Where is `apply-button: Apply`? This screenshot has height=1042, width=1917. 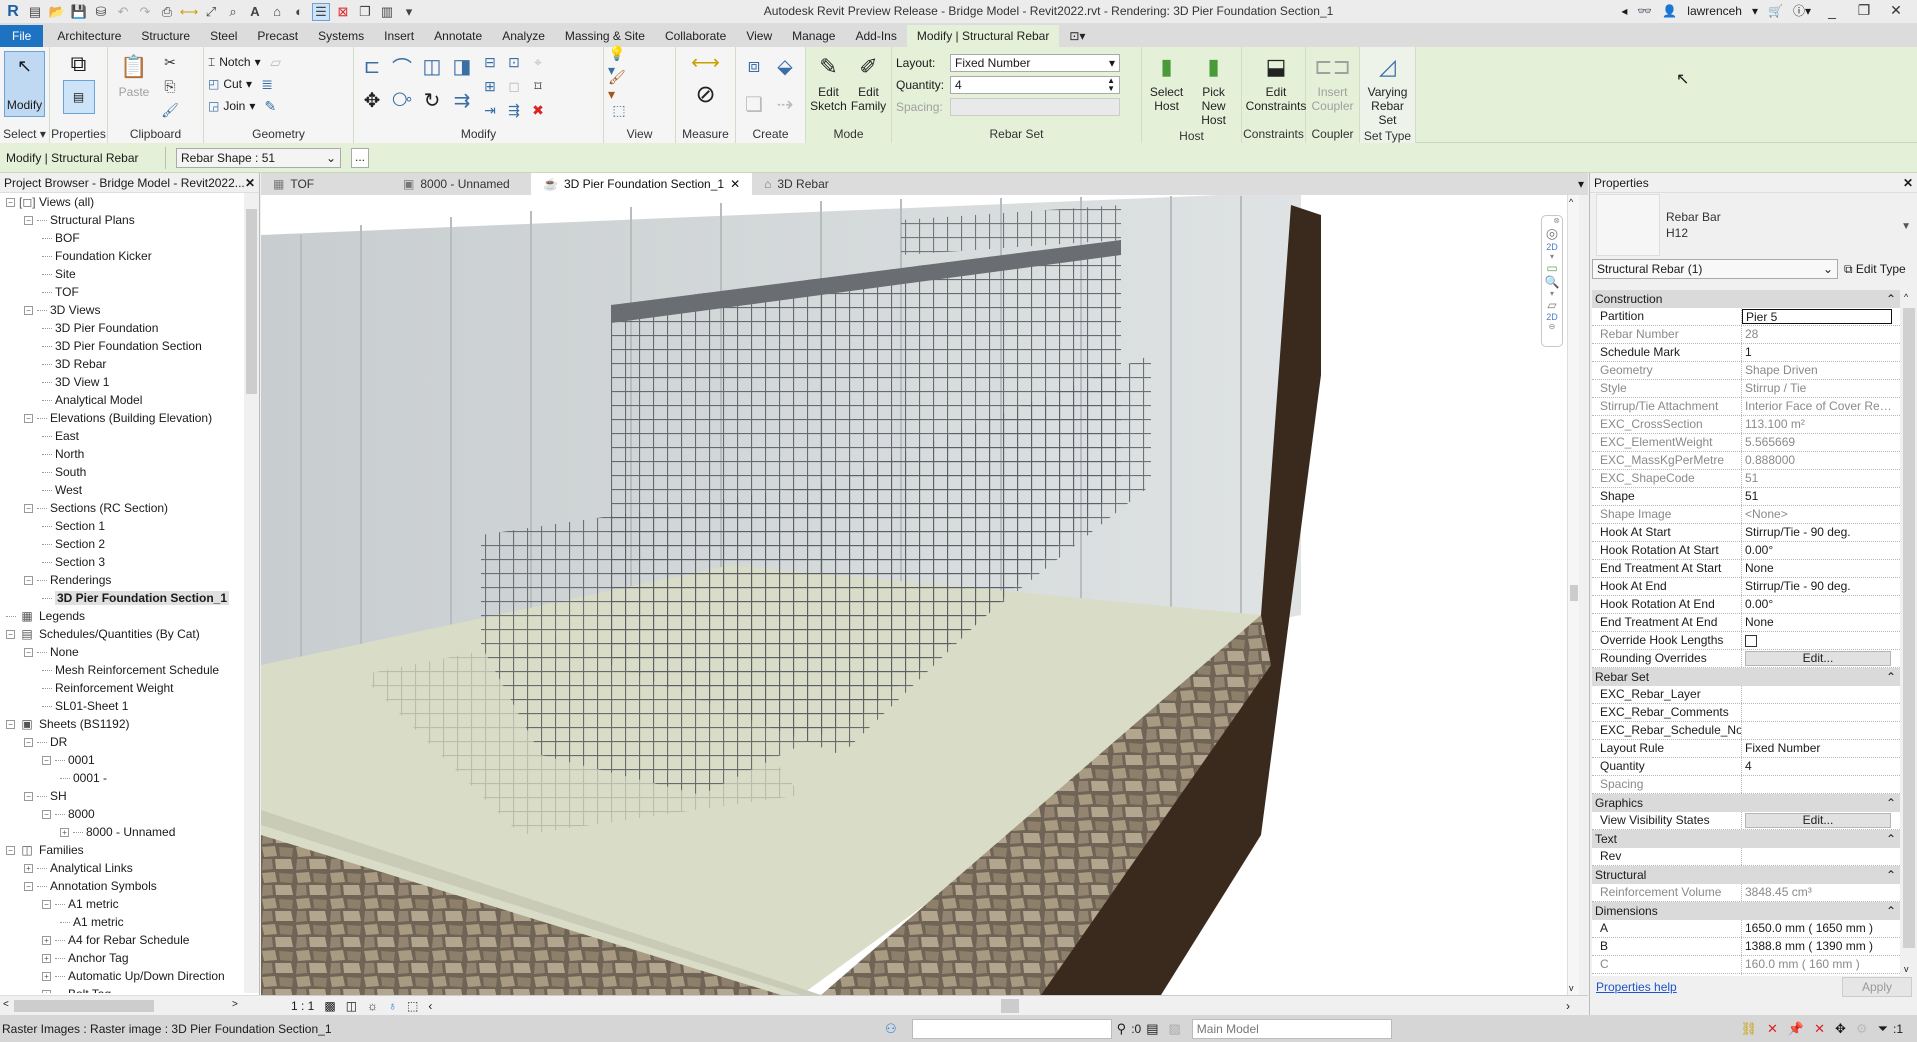
apply-button: Apply is located at coordinates (1877, 987).